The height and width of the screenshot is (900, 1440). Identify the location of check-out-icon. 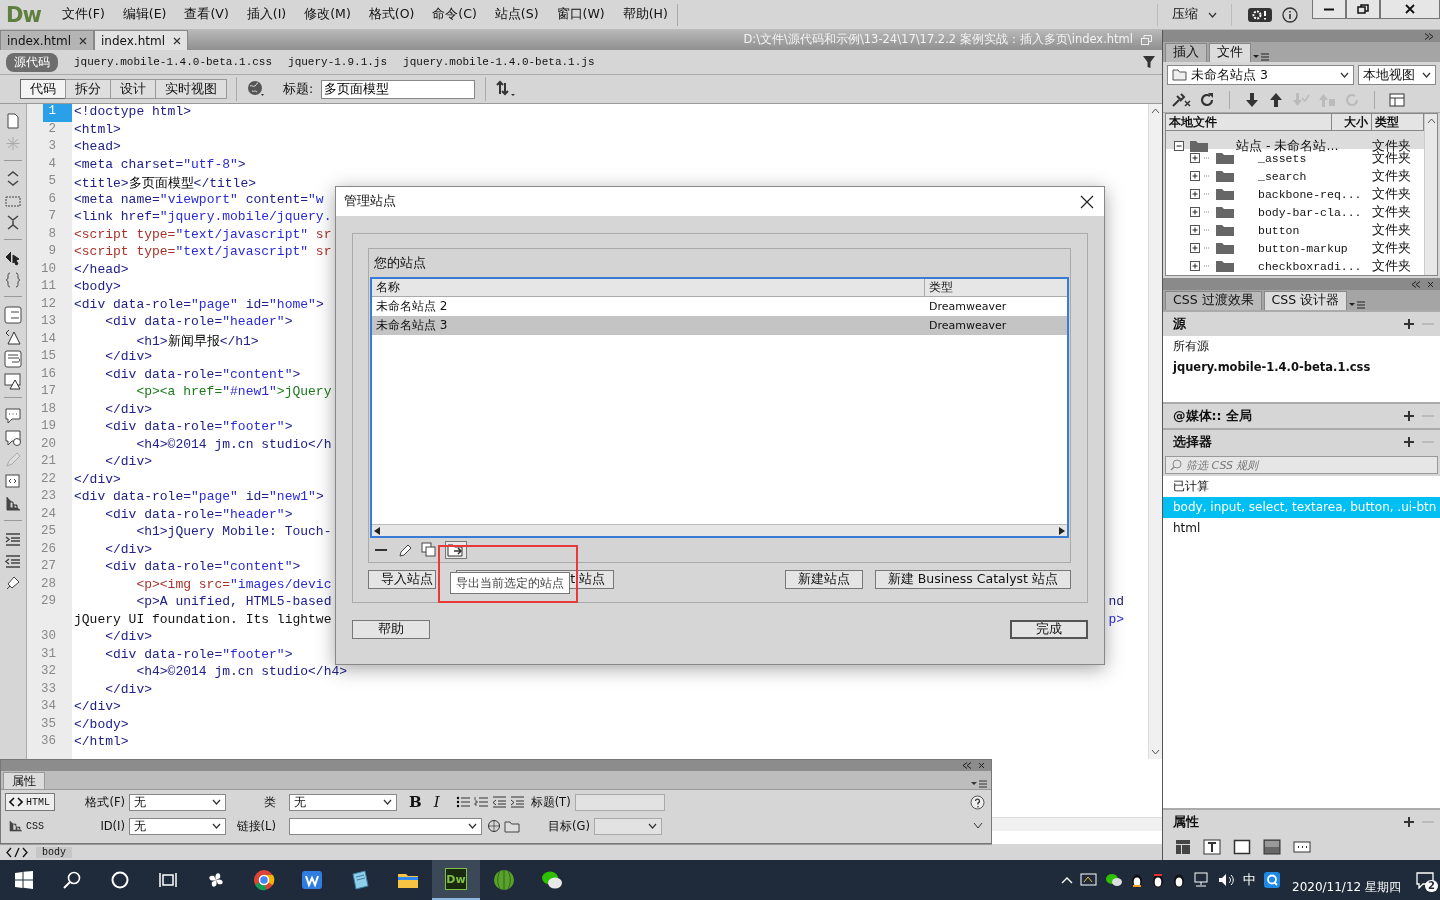
(1301, 100).